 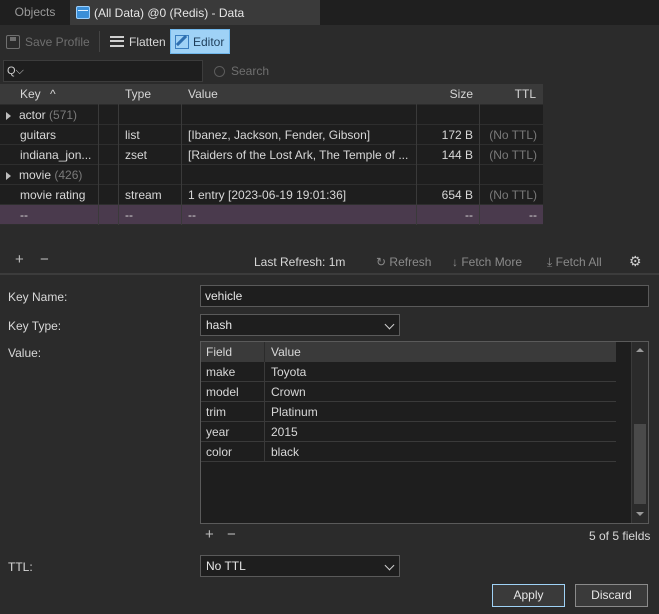 I want to click on key-type-select: hash, so click(x=300, y=325).